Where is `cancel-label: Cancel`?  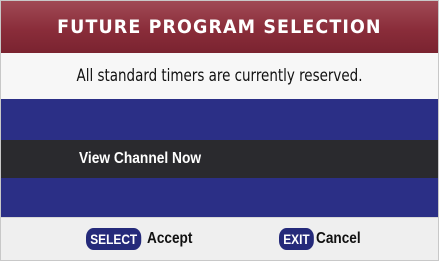 cancel-label: Cancel is located at coordinates (338, 238).